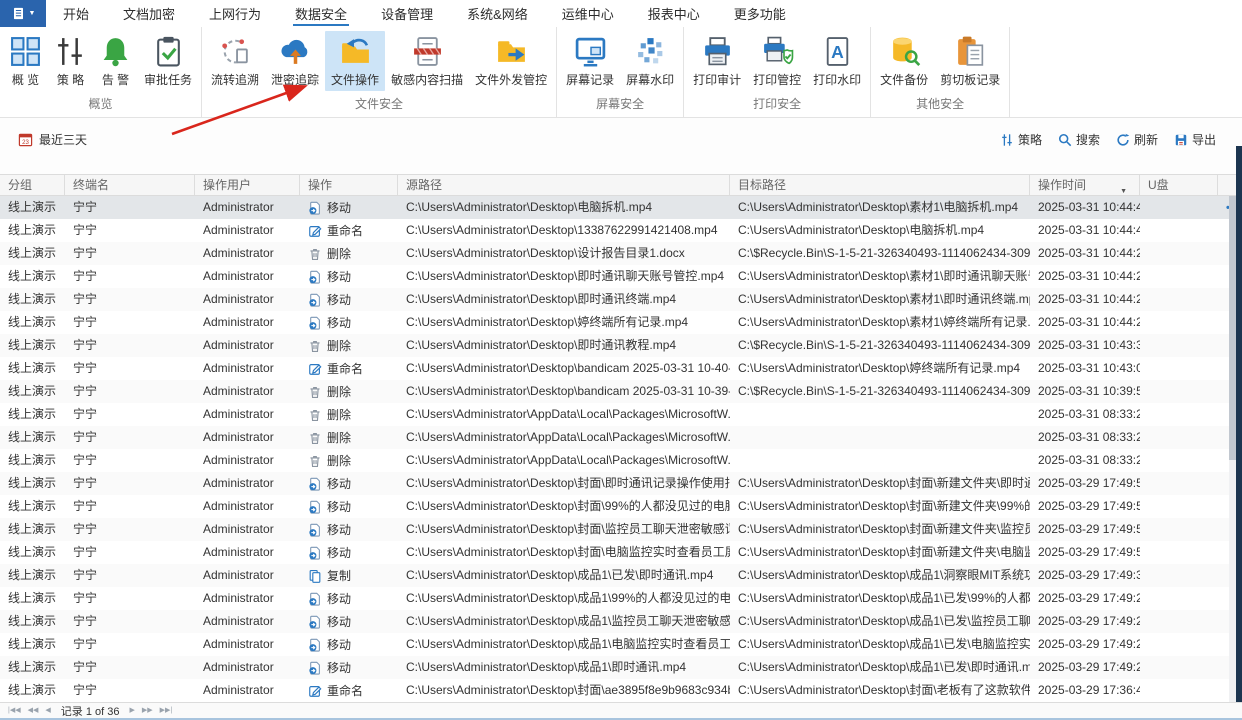  Describe the element at coordinates (1179, 185) in the screenshot. I see `column-header-usb: U盘` at that location.